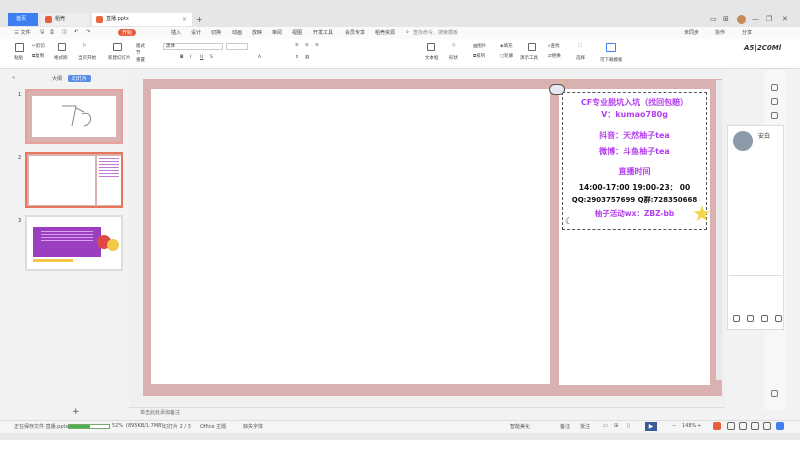 This screenshot has height=450, width=800. I want to click on find-button: ⌕查找, so click(554, 46).